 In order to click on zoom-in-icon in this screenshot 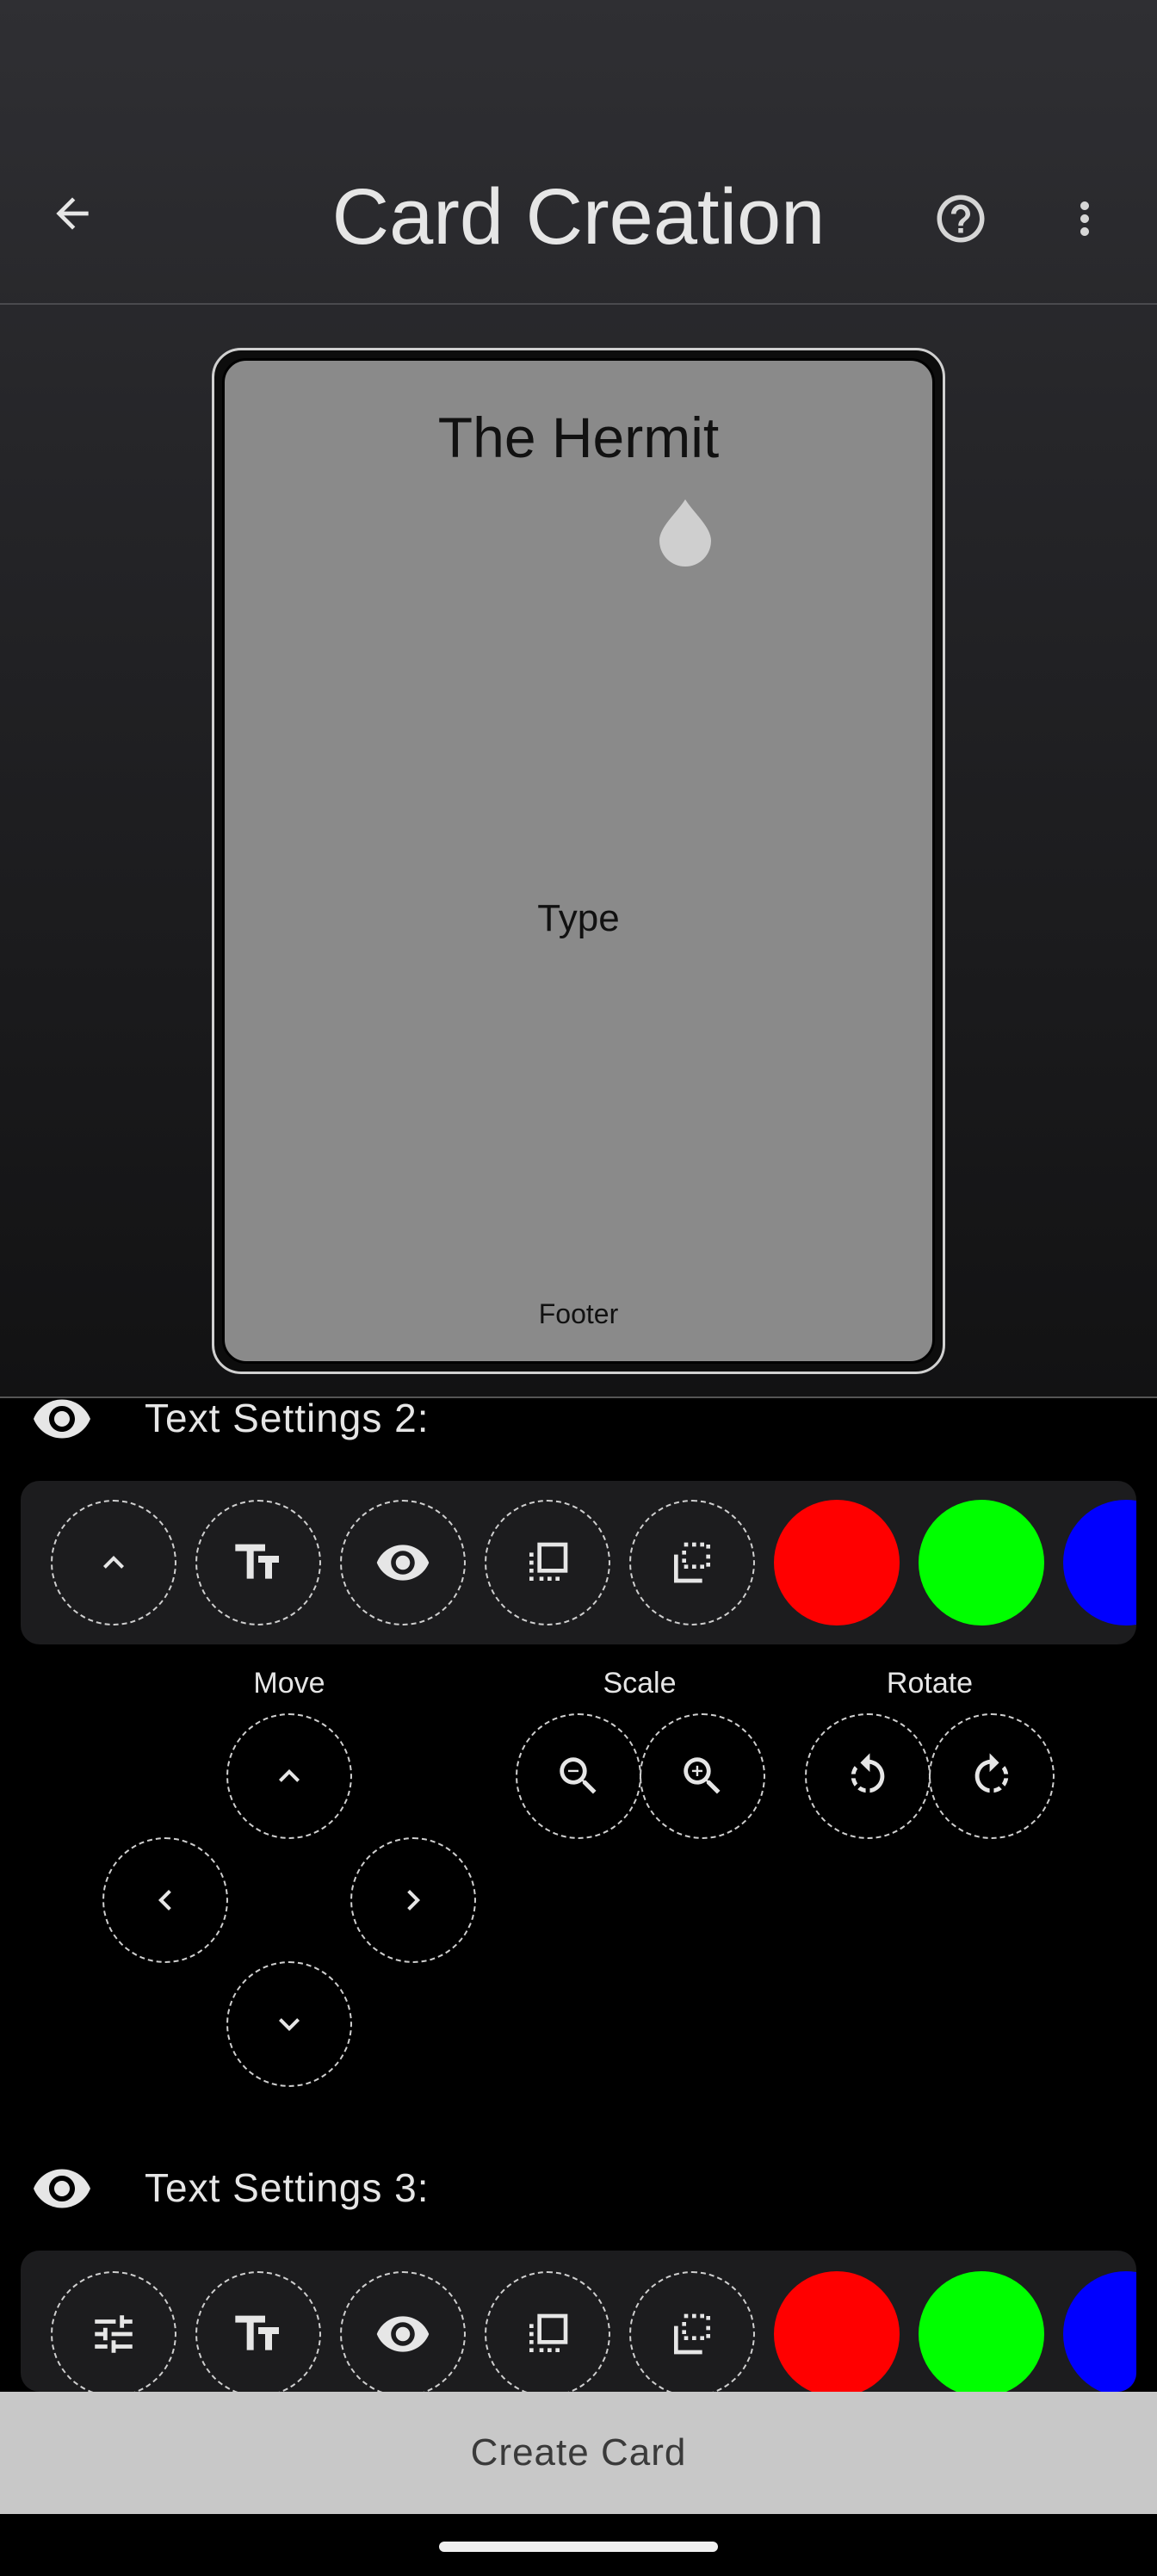, I will do `click(702, 1775)`.